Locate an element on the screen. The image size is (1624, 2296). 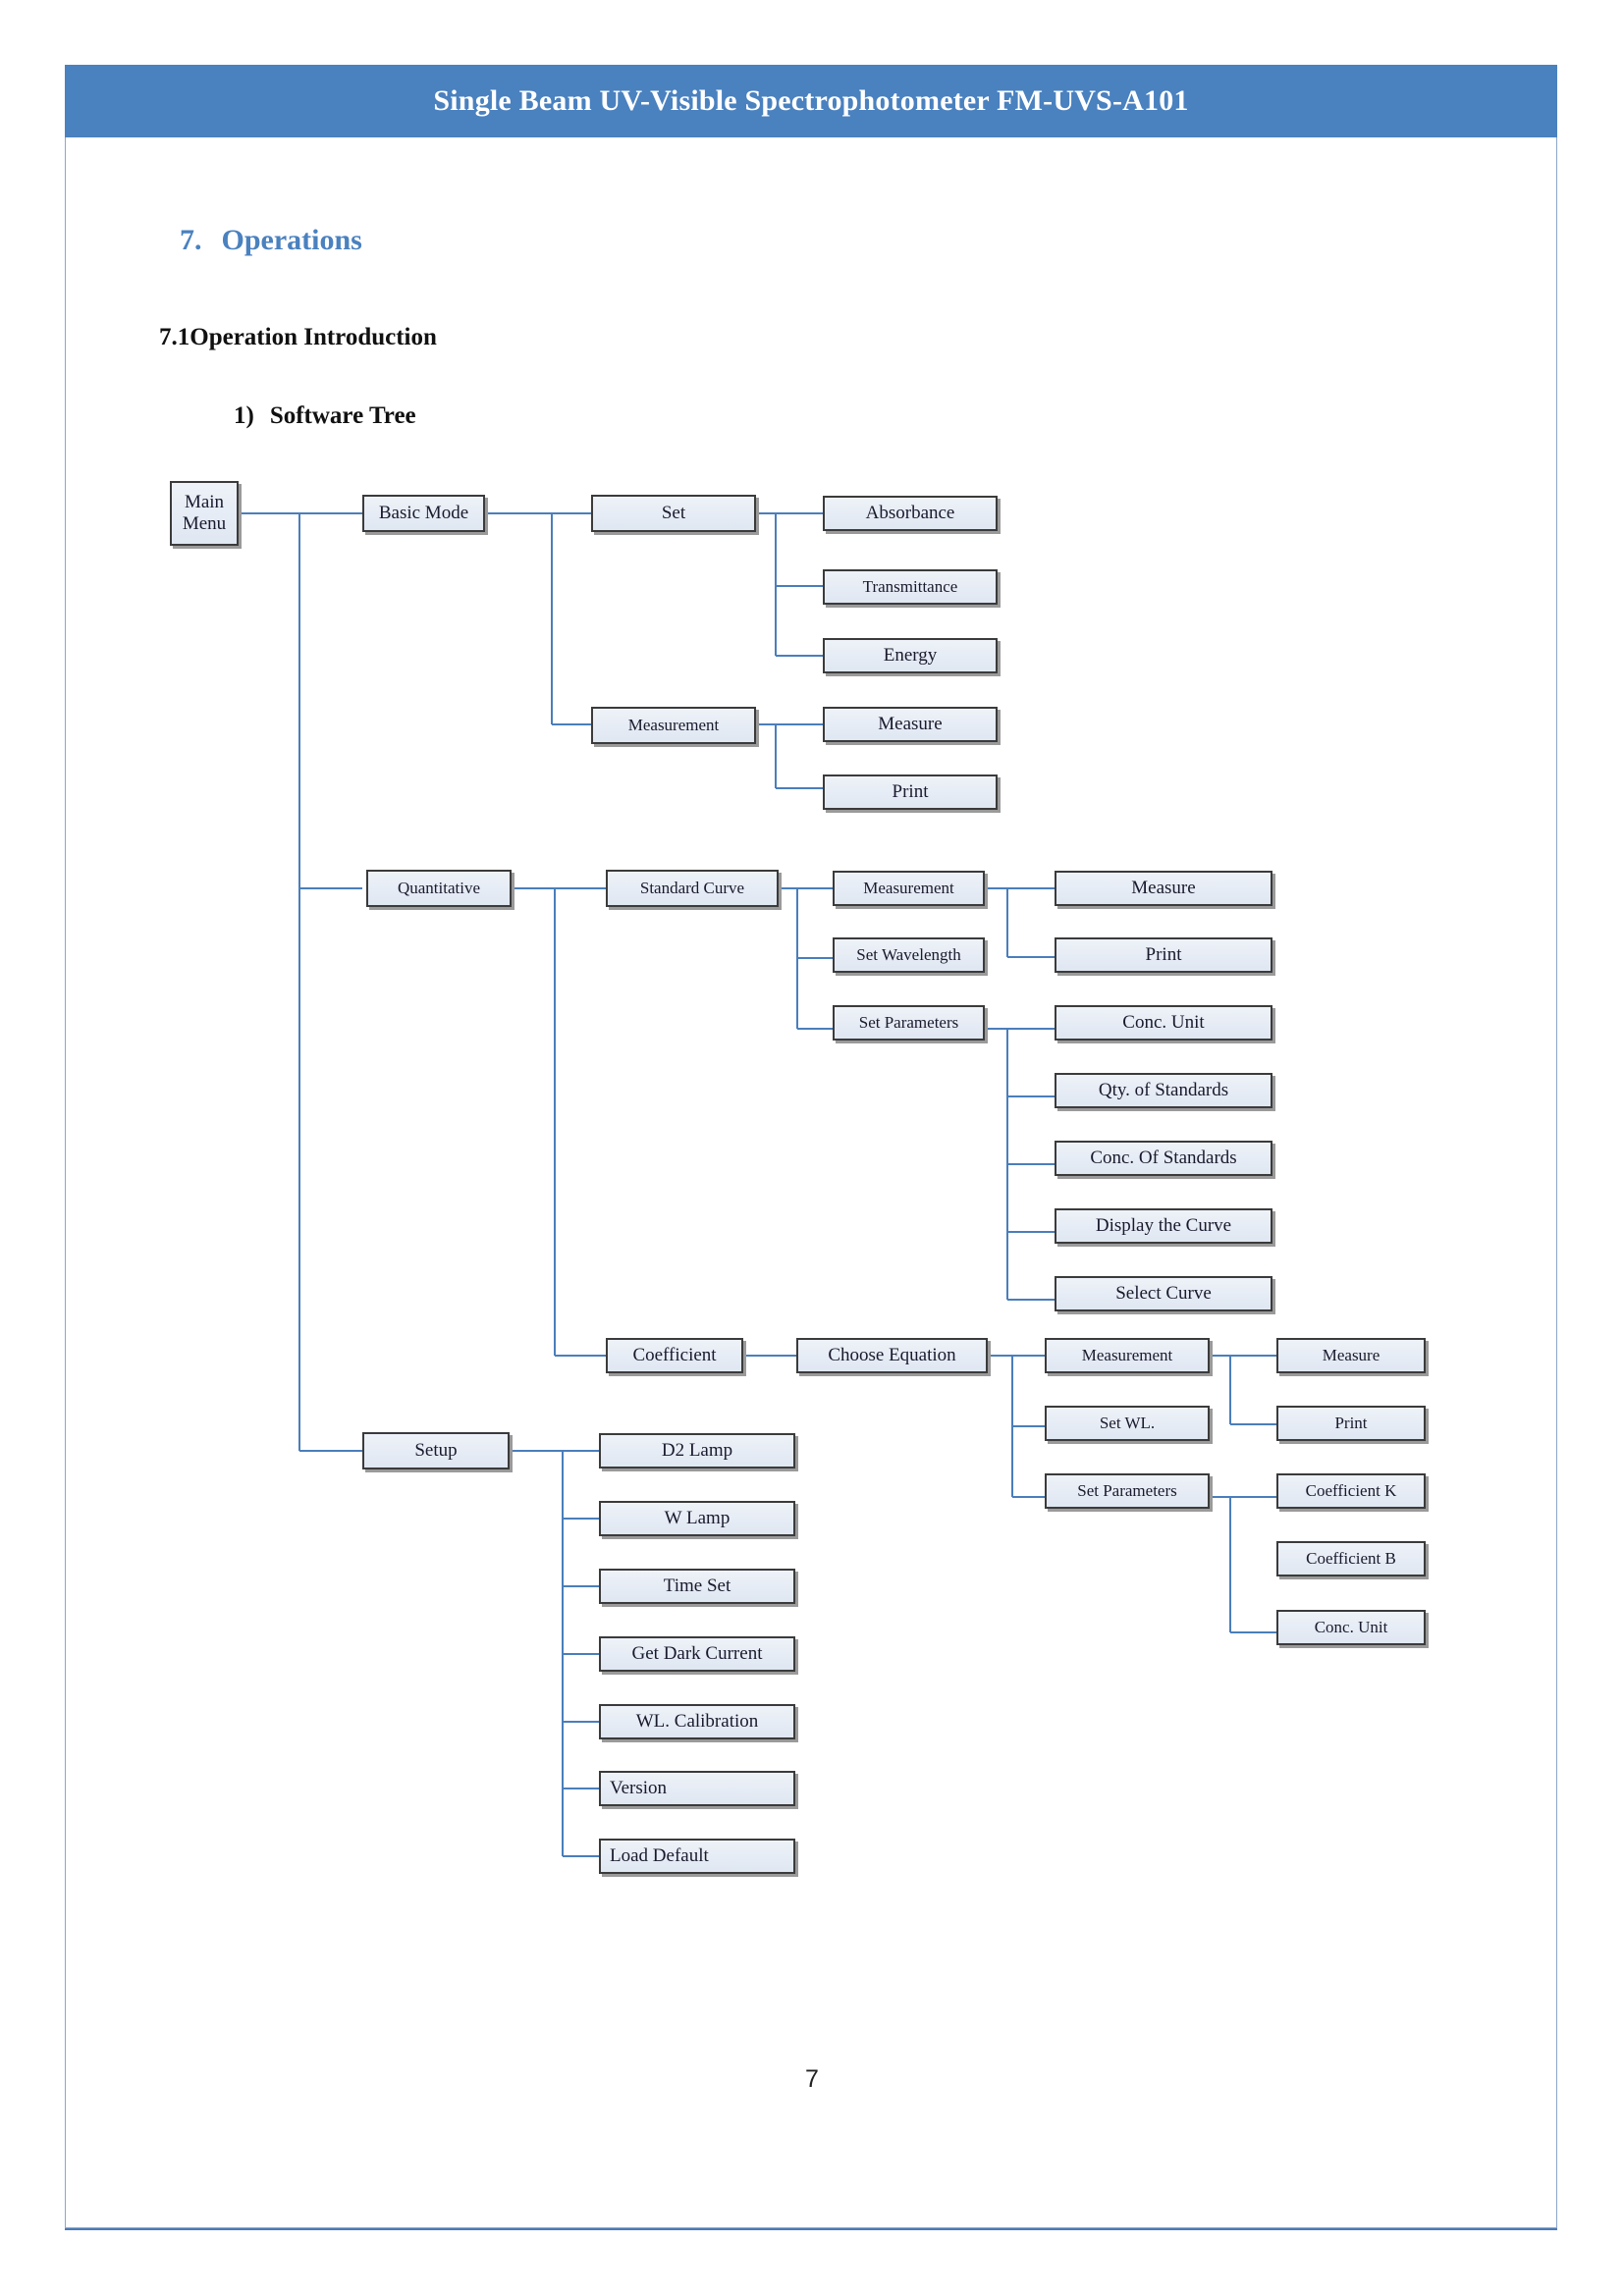
tree-node-coefficient-b: Coefficient B is located at coordinates (1351, 1559).